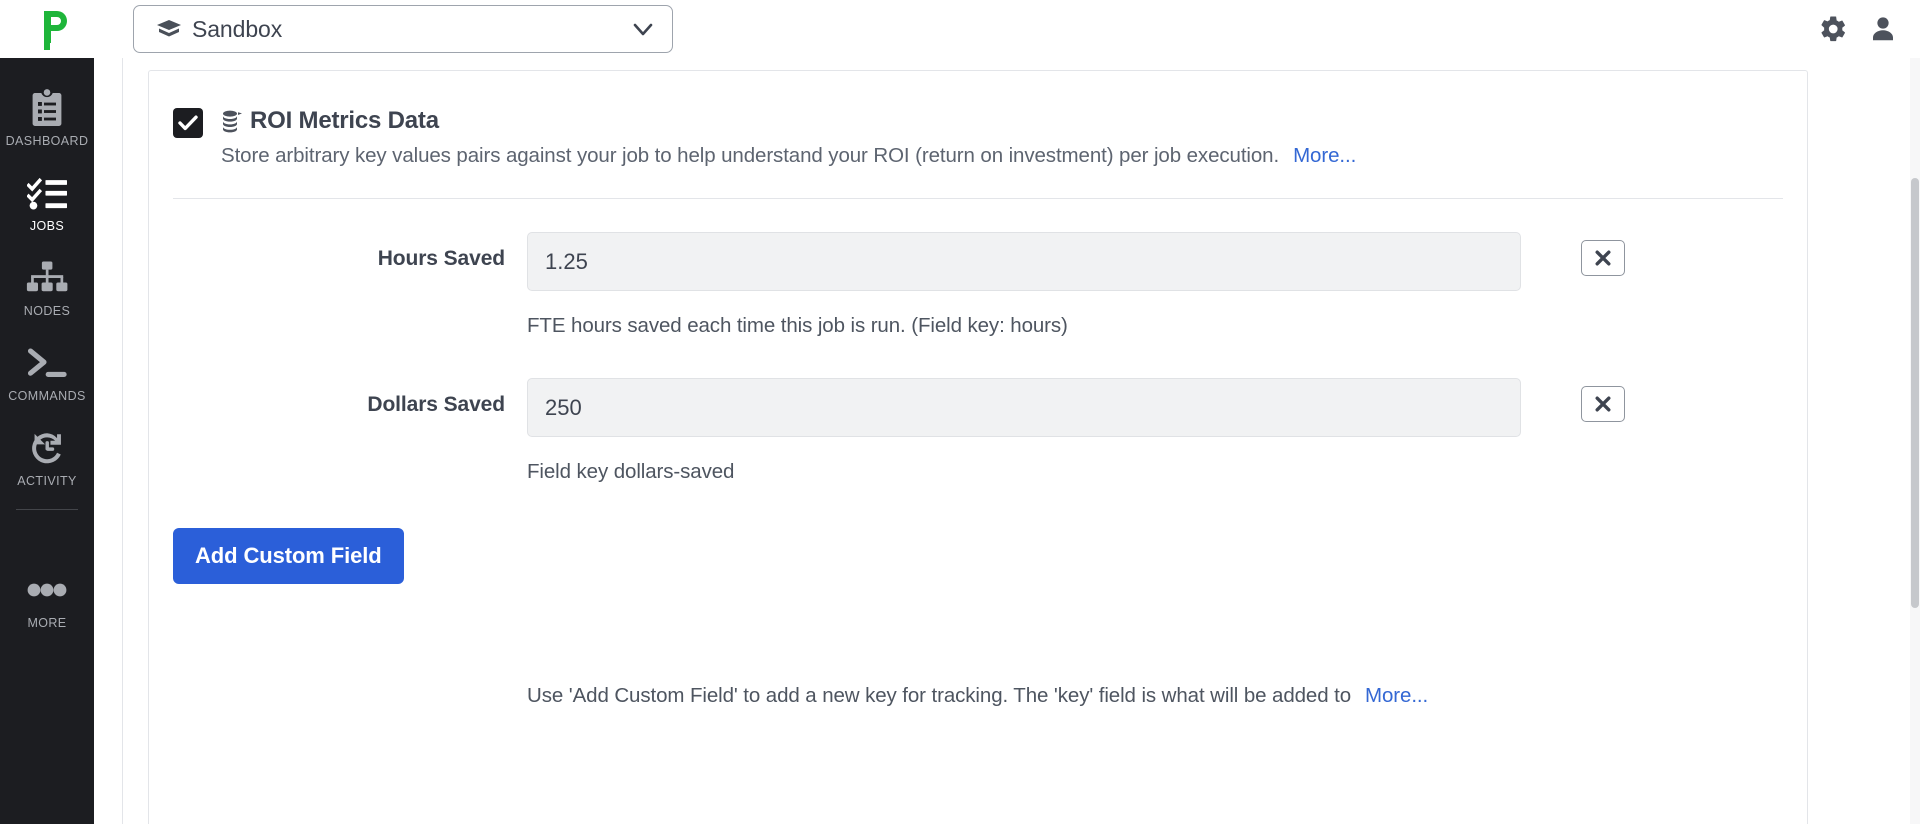  I want to click on sidebar-item-activity: ACTIVITY, so click(47, 456).